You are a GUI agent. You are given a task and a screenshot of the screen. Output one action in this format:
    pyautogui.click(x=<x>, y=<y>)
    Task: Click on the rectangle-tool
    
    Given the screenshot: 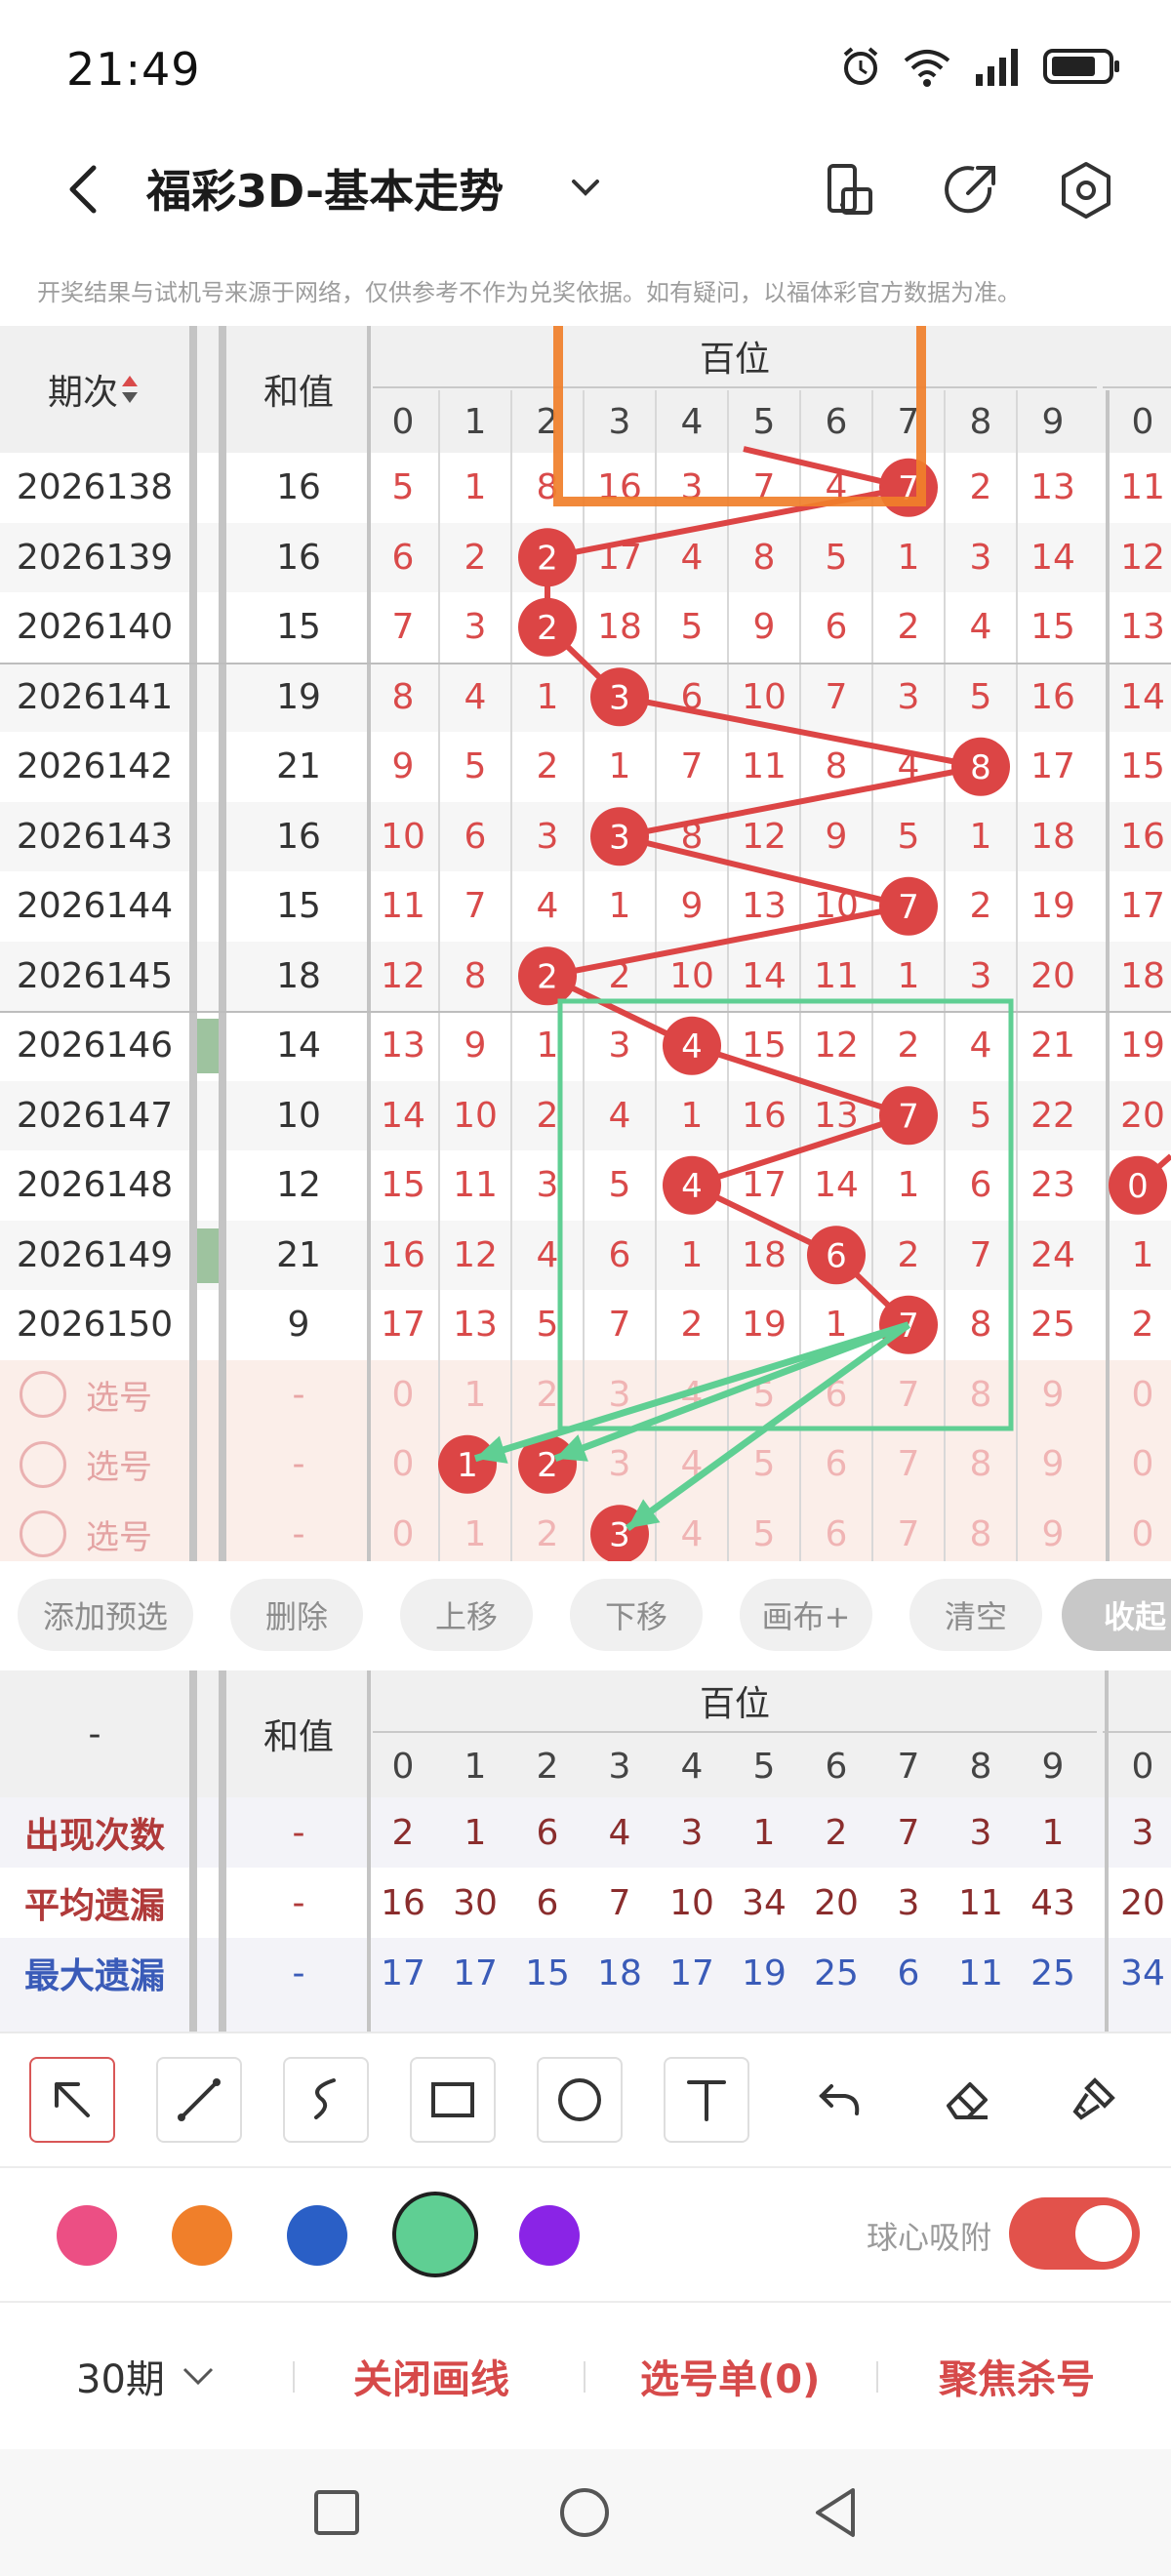 What is the action you would take?
    pyautogui.click(x=453, y=2100)
    